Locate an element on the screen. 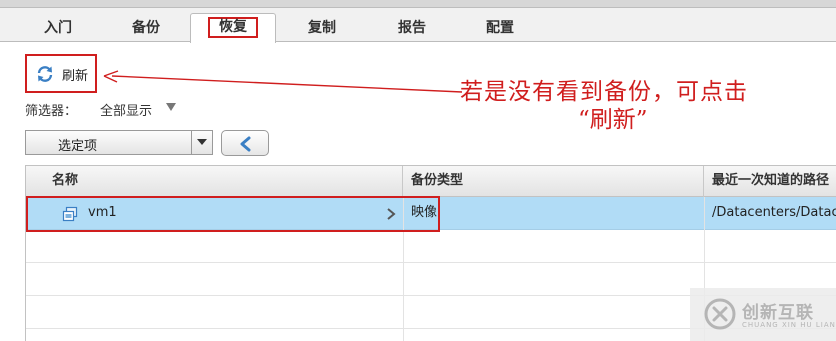 The image size is (836, 341). dropdown-arrow-icon is located at coordinates (201, 142).